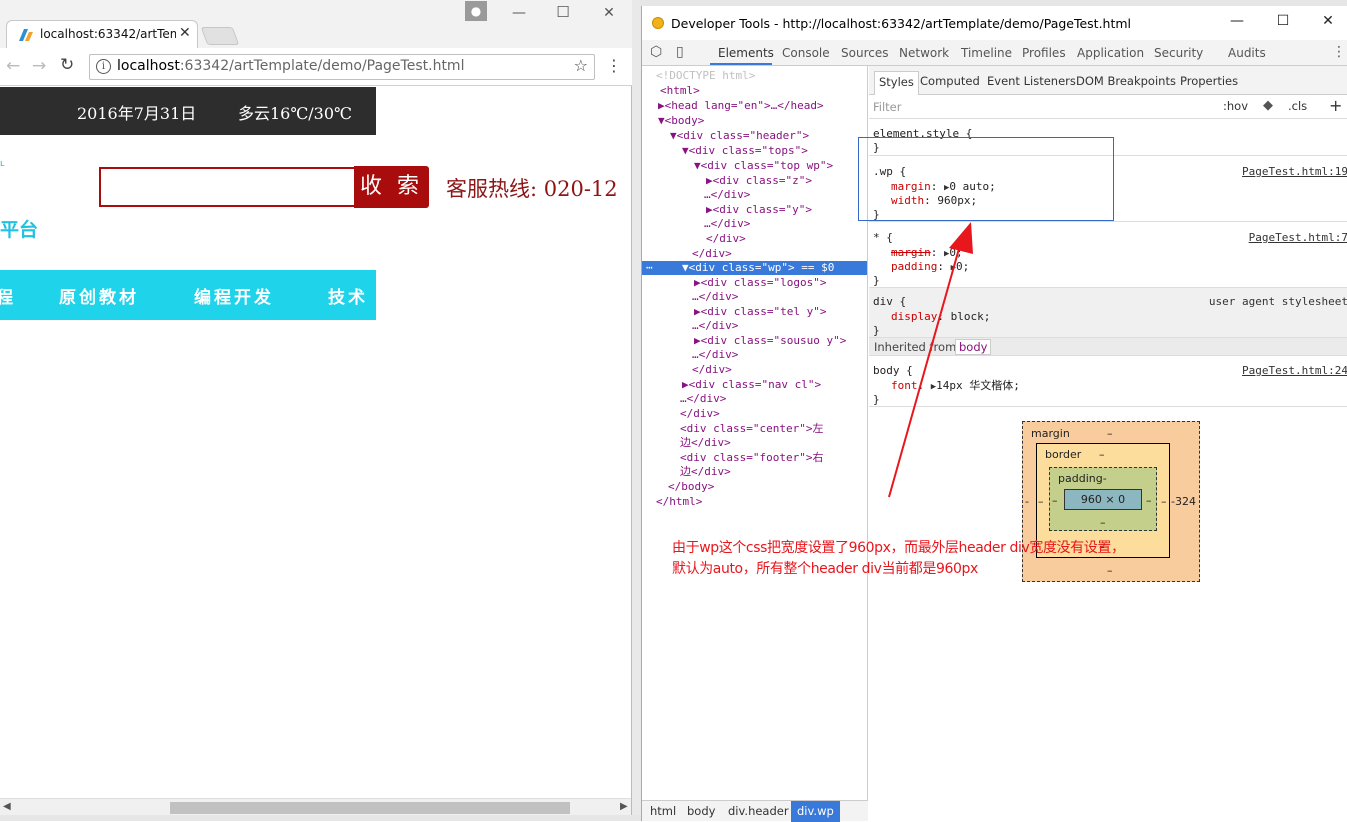  Describe the element at coordinates (234, 295) in the screenshot. I see `nav-item: 编程开发` at that location.